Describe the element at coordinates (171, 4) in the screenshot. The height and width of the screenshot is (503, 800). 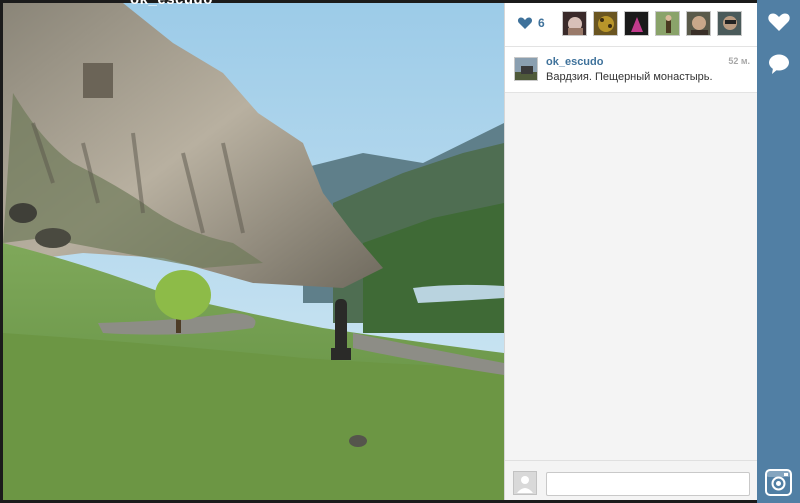
I see `photo-overlay-text: ok_escudo` at that location.